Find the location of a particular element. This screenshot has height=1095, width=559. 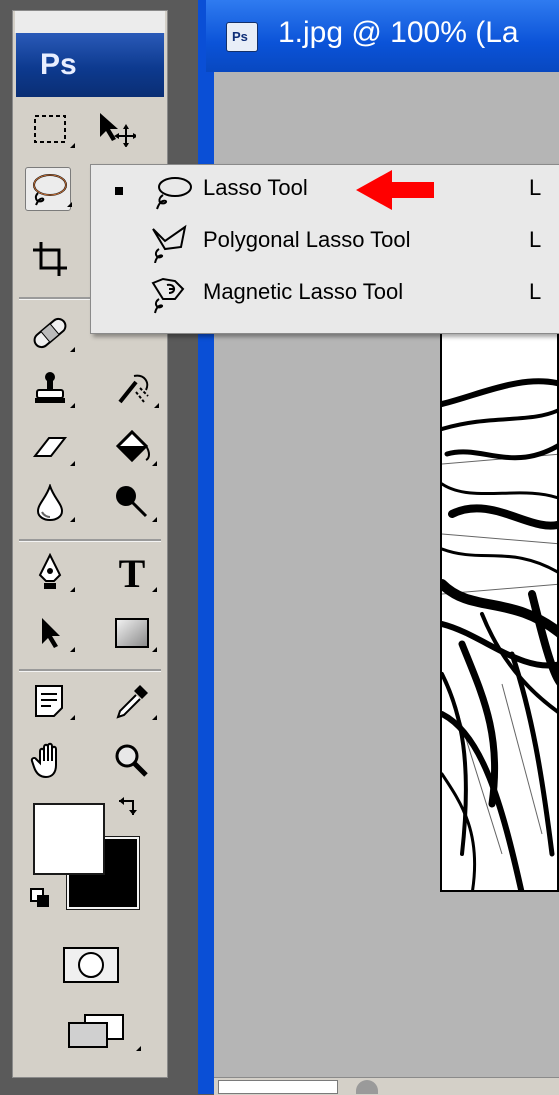

rectangle-tool is located at coordinates (133, 633).